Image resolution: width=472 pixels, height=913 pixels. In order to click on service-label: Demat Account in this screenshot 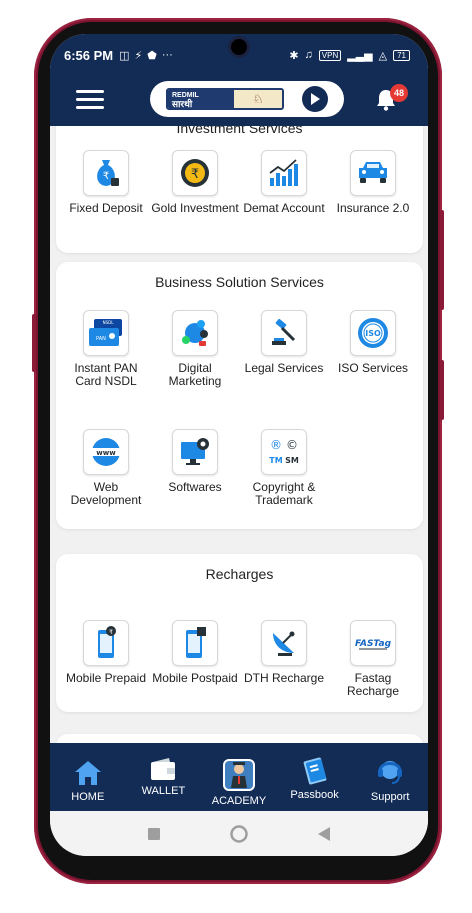, I will do `click(284, 208)`.